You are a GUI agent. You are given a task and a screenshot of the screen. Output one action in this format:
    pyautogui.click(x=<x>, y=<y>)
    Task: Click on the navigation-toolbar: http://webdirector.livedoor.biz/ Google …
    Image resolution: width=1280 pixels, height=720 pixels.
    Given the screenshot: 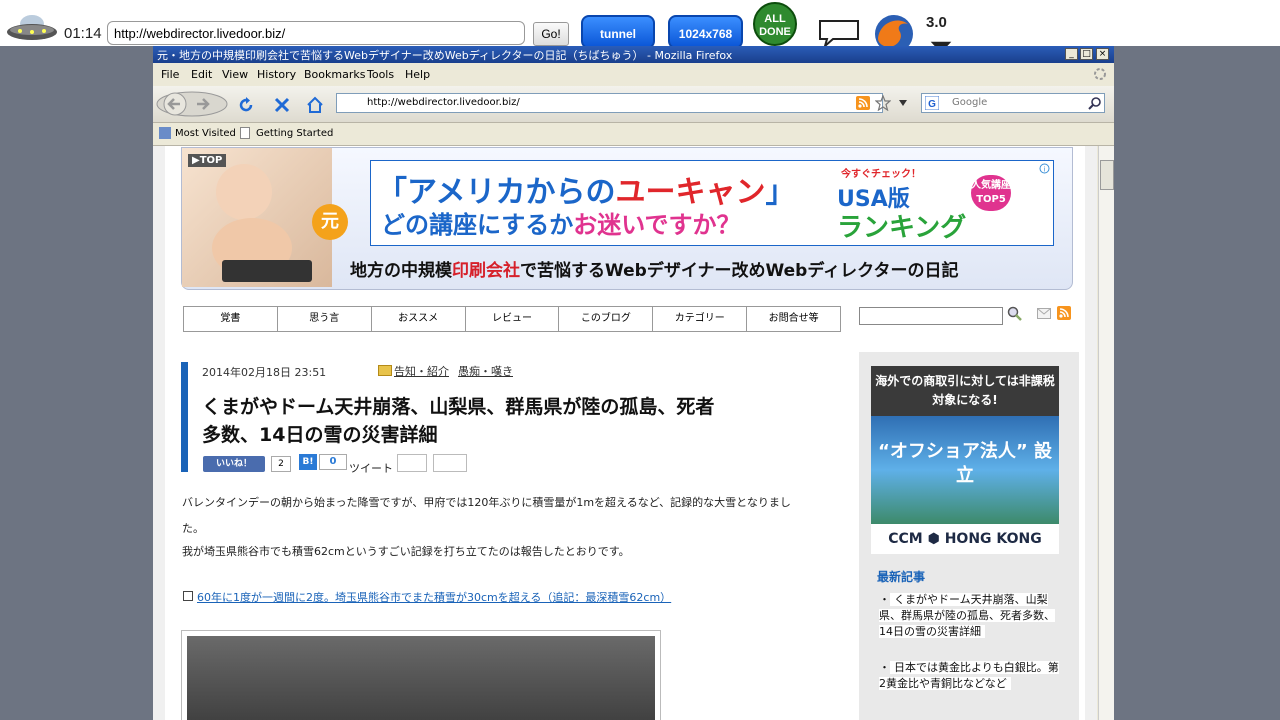 What is the action you would take?
    pyautogui.click(x=633, y=104)
    